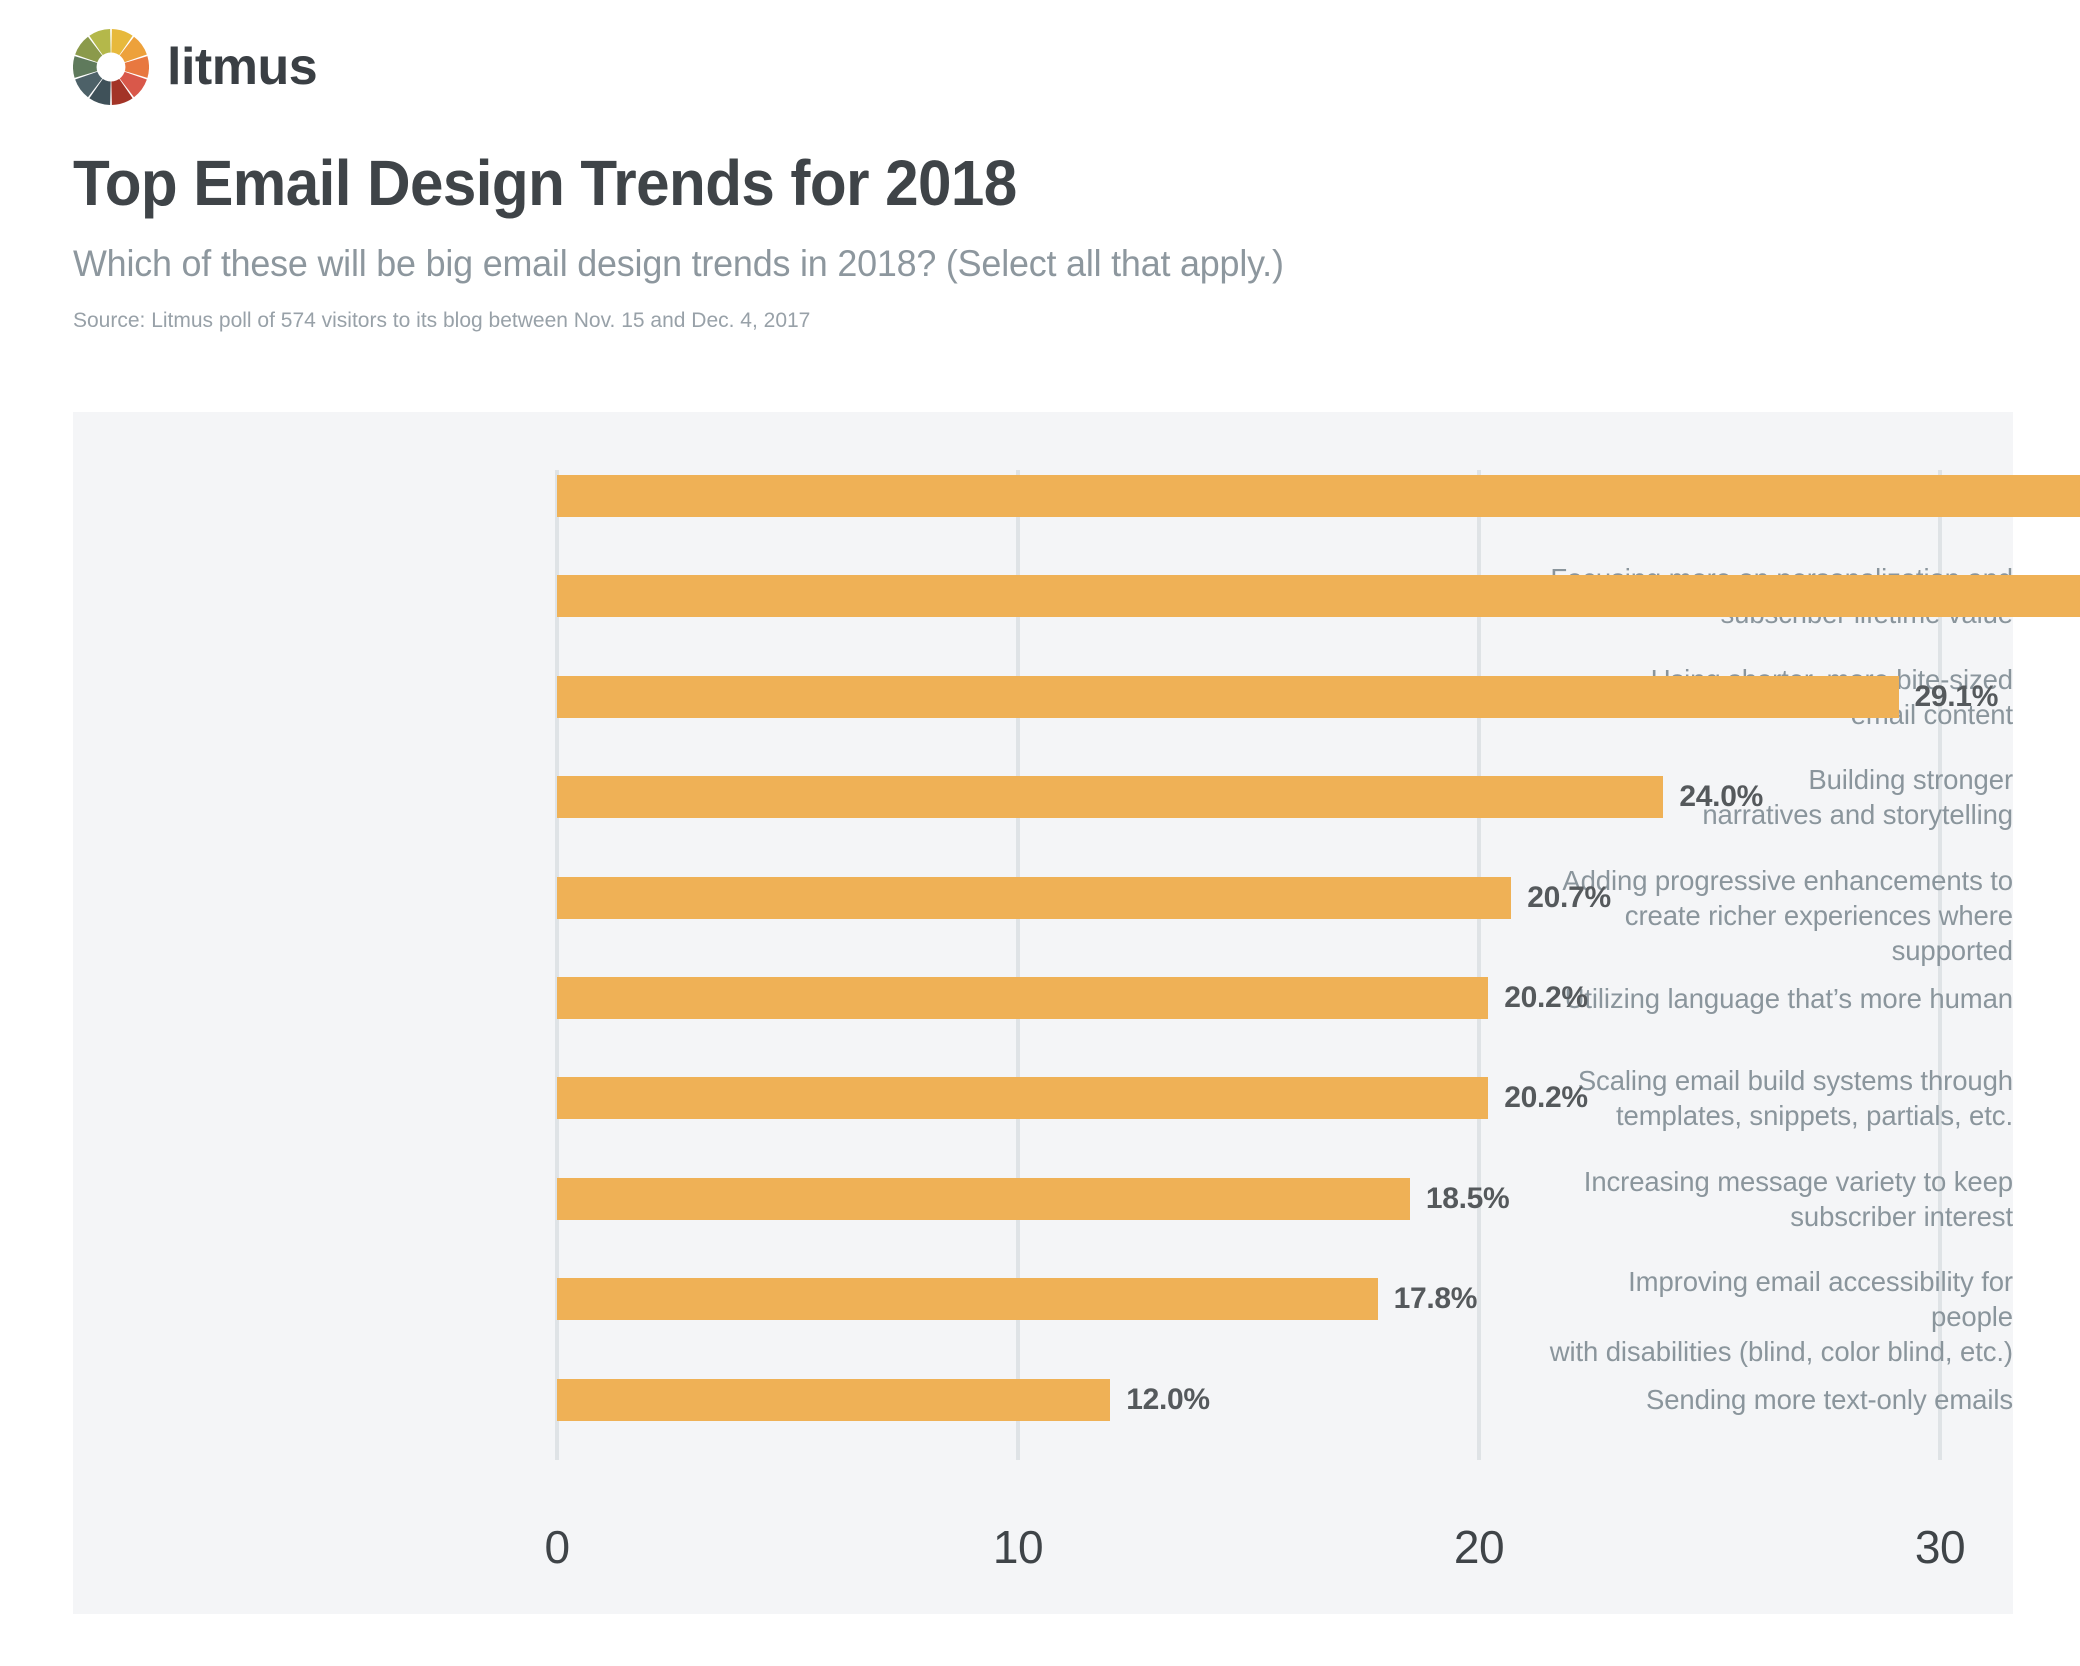  What do you see at coordinates (111, 67) in the screenshot?
I see `litmus-color-wheel-icon` at bounding box center [111, 67].